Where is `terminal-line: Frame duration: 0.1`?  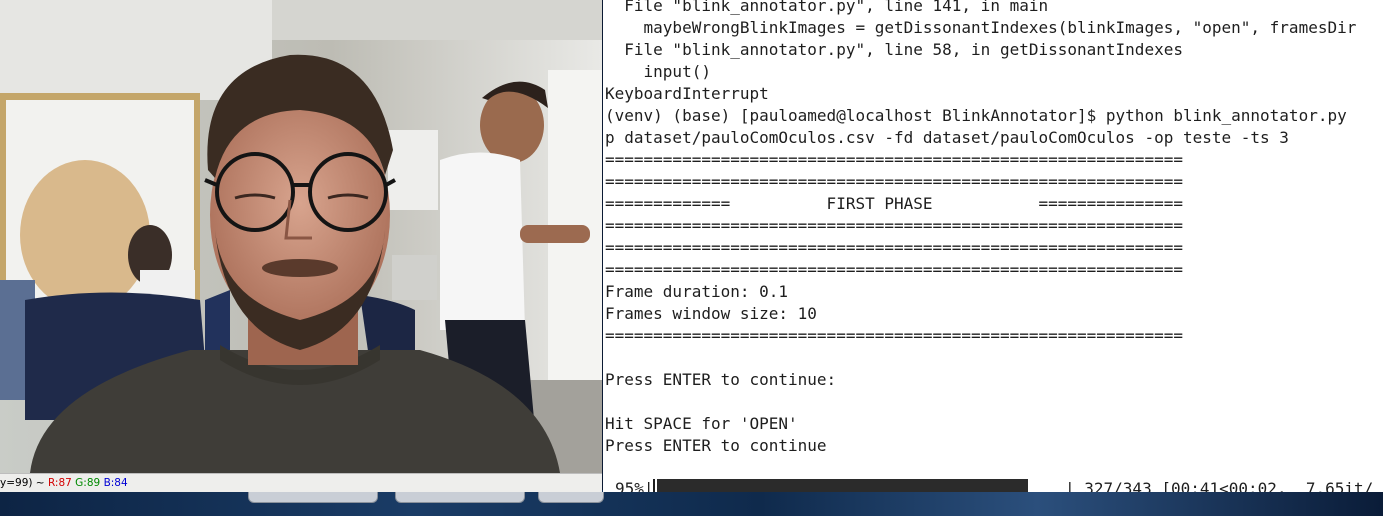 terminal-line: Frame duration: 0.1 is located at coordinates (697, 291).